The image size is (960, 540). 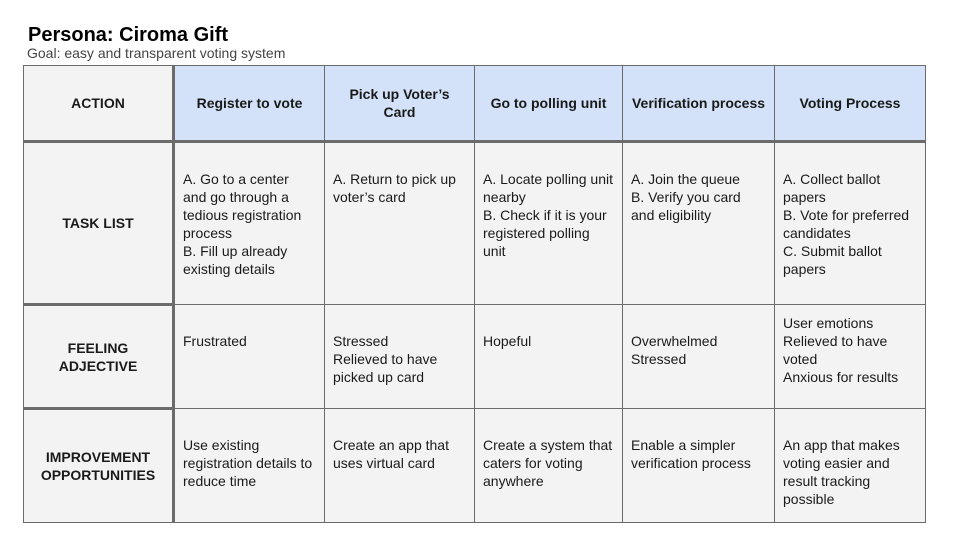 I want to click on row-label-text: FEELING ADJECTIVE, so click(x=98, y=356).